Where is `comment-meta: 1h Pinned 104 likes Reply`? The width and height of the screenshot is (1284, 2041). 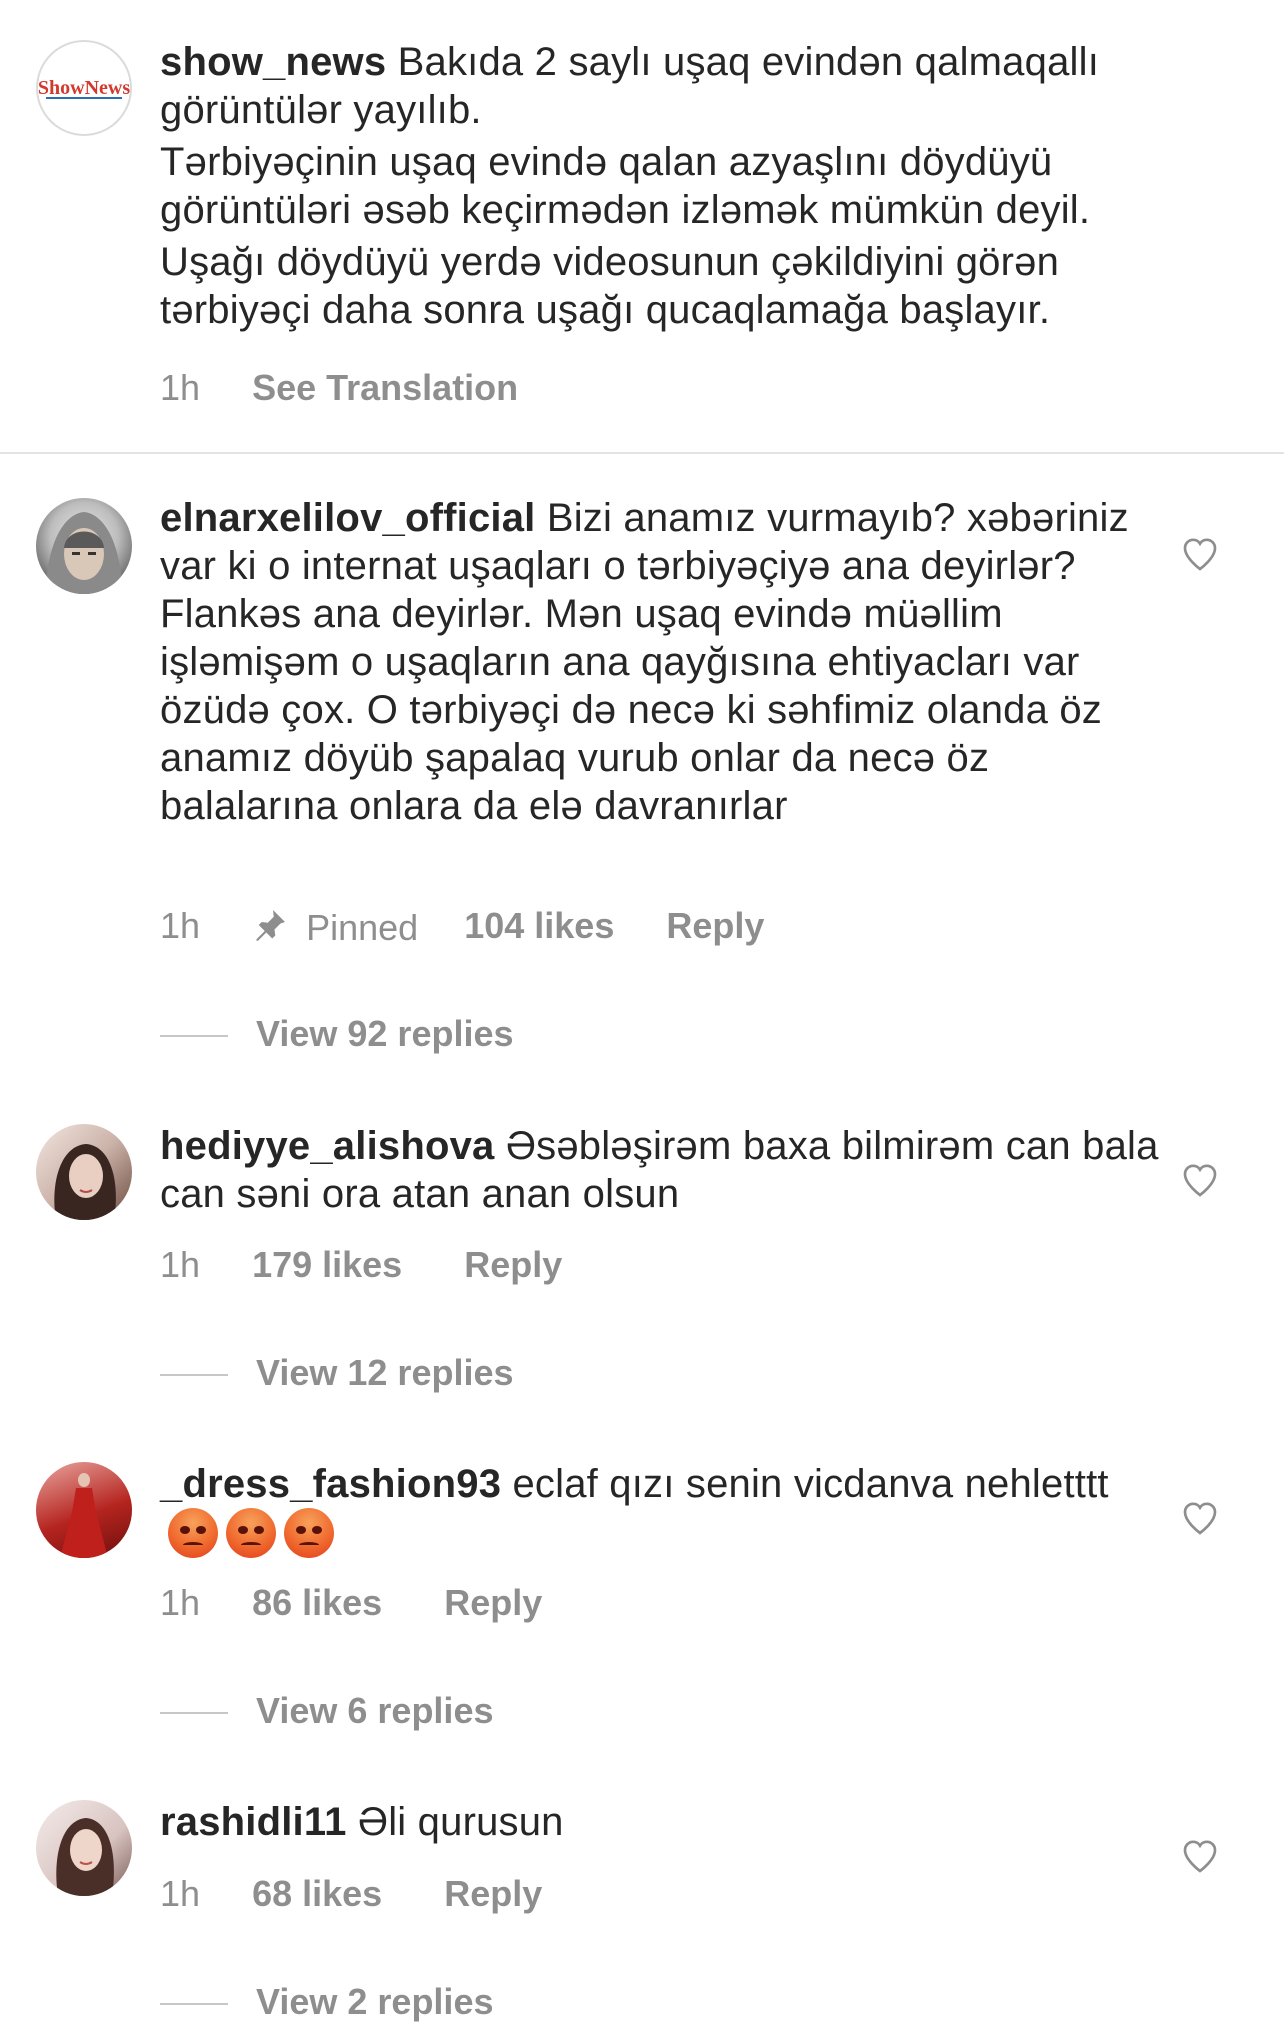
comment-meta: 1h Pinned 104 likes Reply is located at coordinates (462, 925).